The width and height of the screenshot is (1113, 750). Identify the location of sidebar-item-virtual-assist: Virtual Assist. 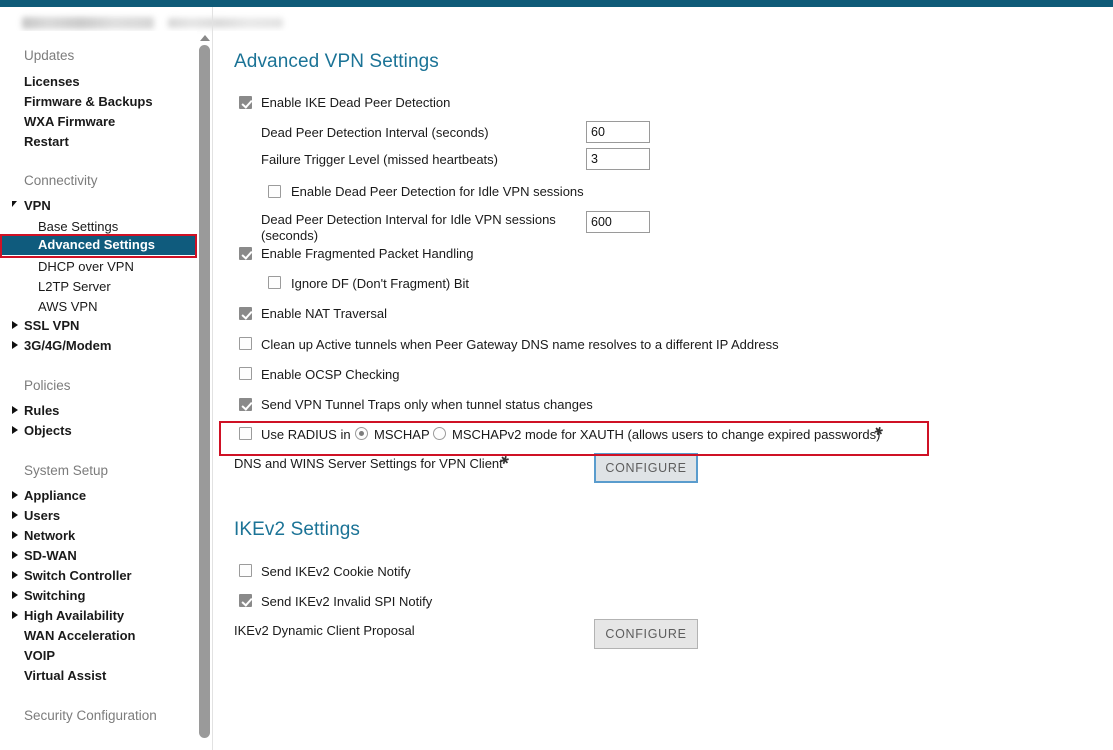
(65, 675).